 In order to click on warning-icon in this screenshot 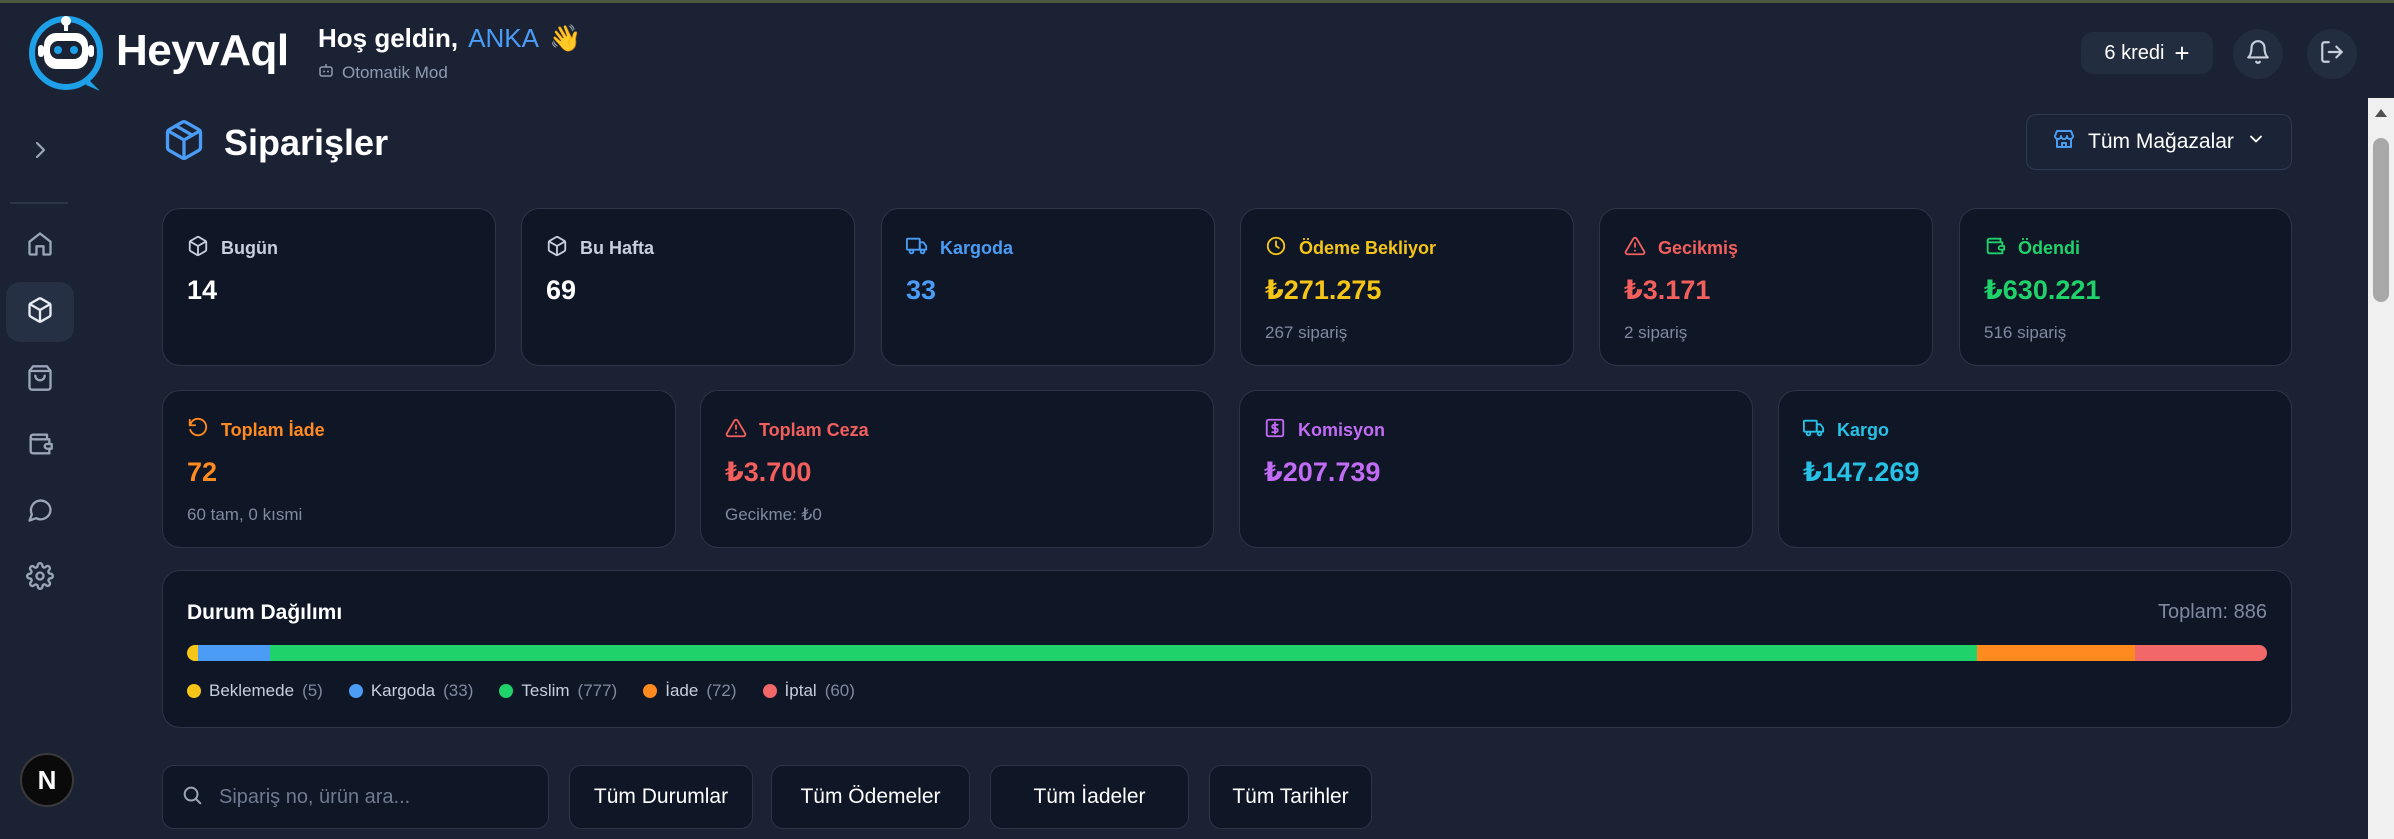, I will do `click(736, 430)`.